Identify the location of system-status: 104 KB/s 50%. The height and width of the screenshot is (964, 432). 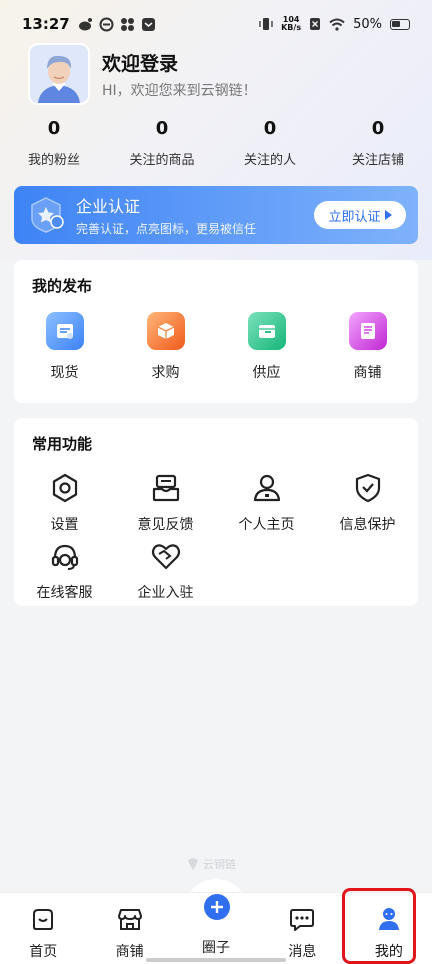
(334, 24).